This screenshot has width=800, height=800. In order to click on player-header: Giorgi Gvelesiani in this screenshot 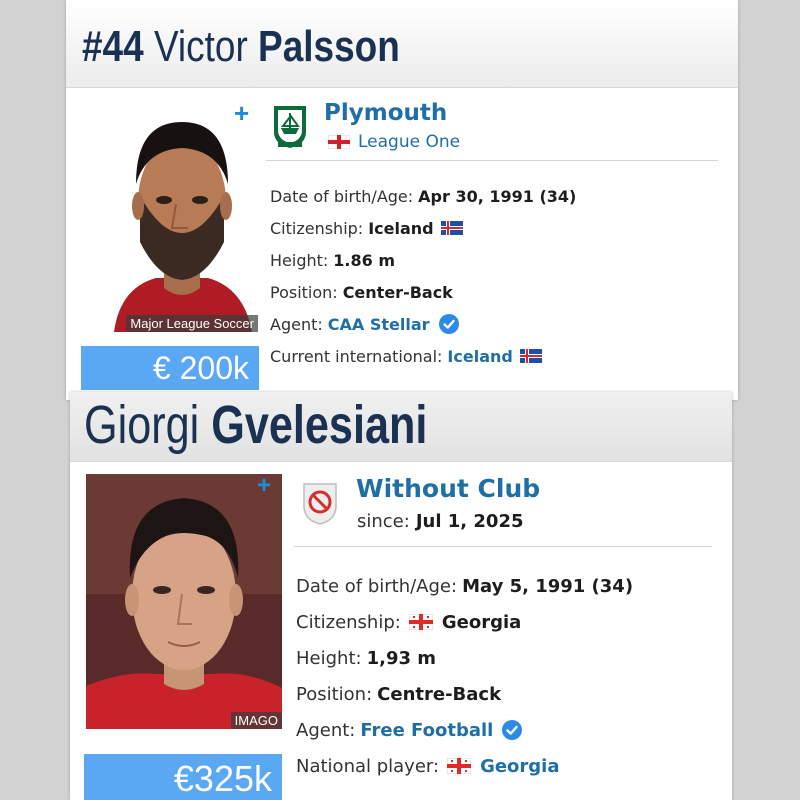, I will do `click(401, 427)`.